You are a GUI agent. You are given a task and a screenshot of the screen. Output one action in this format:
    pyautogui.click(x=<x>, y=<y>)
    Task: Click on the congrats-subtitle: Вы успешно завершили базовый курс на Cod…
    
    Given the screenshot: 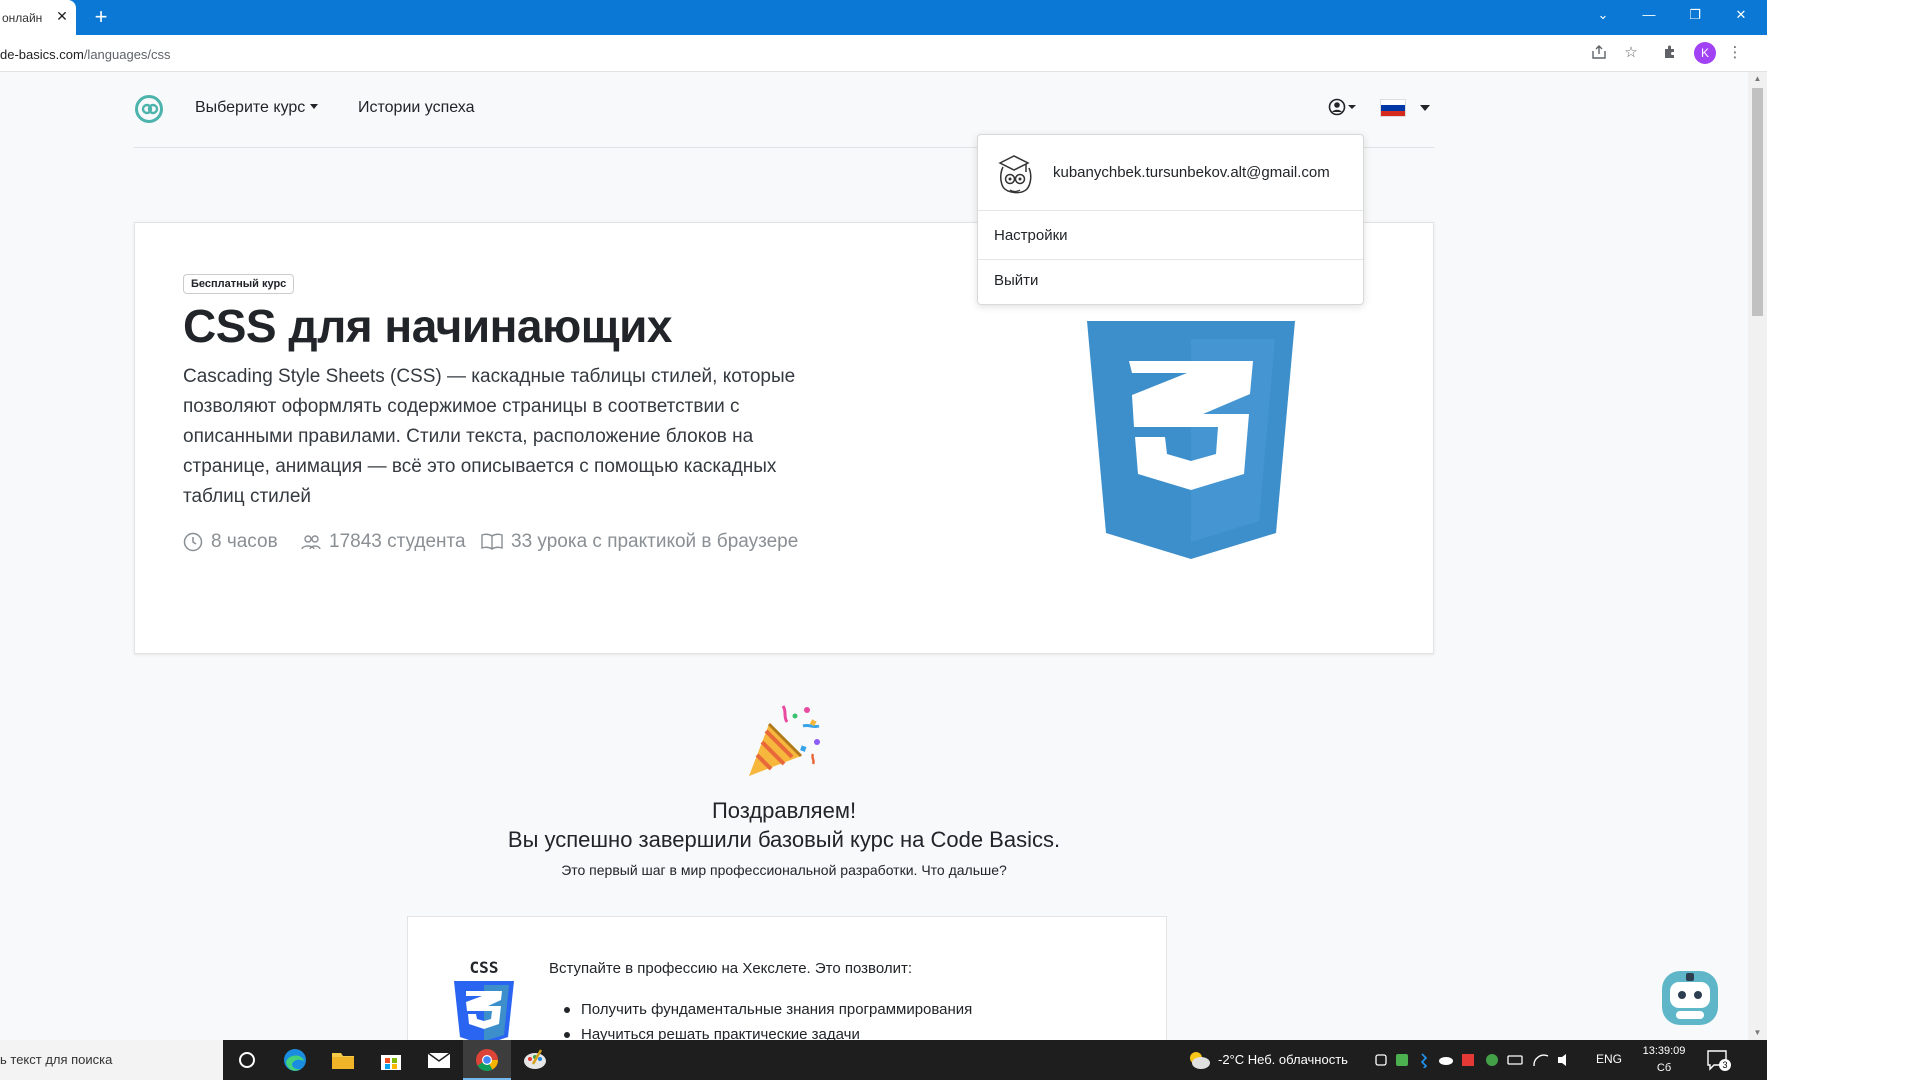 What is the action you would take?
    pyautogui.click(x=784, y=839)
    